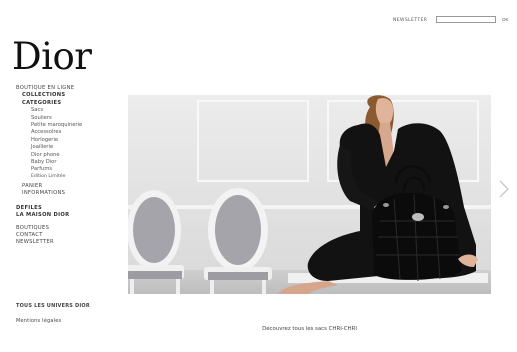 The height and width of the screenshot is (352, 517). Describe the element at coordinates (69, 110) in the screenshot. I see `nav-category-sacs: Sacs` at that location.